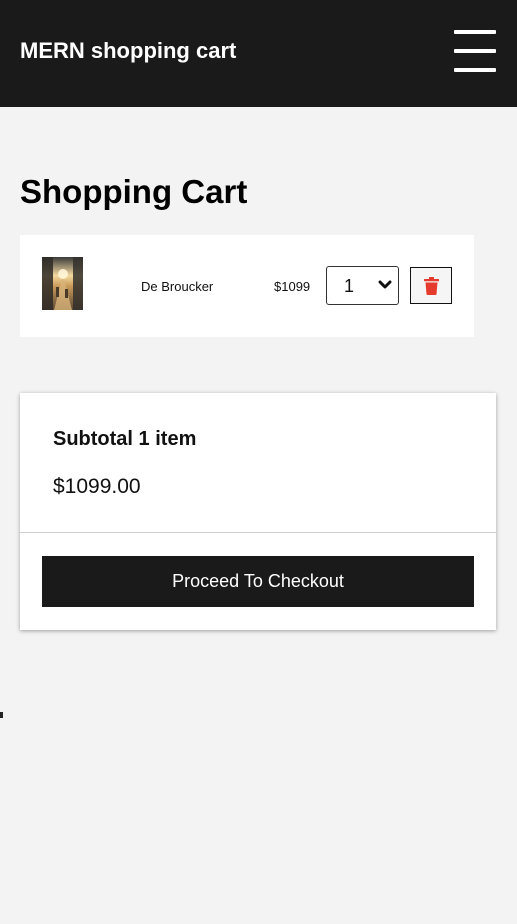 This screenshot has width=517, height=924. What do you see at coordinates (258, 532) in the screenshot?
I see `summary-divider` at bounding box center [258, 532].